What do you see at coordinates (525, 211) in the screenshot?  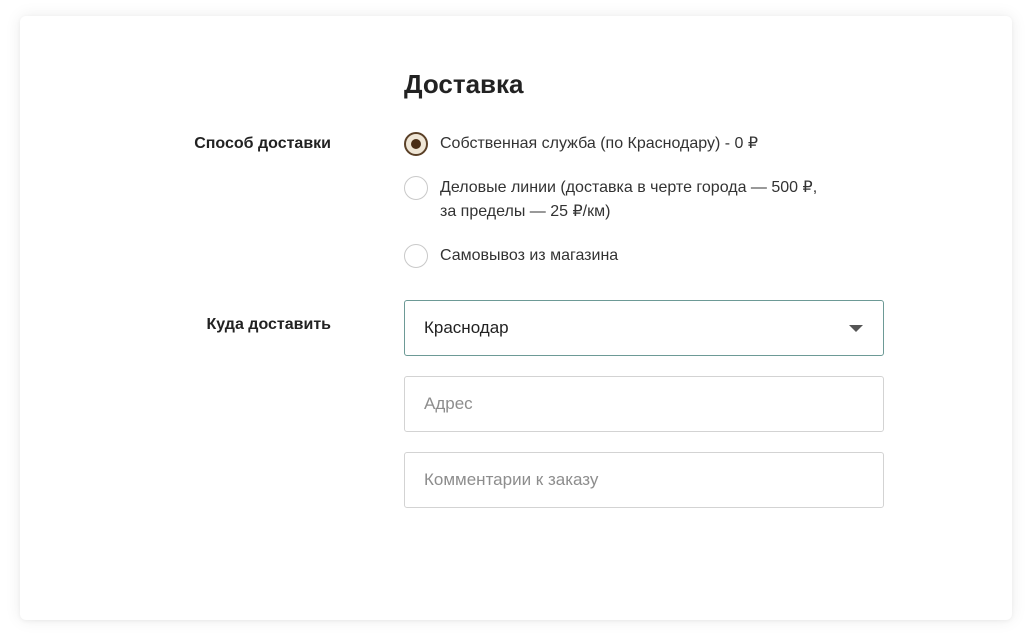 I see `radio-delovye-linii-text-line2: за пределы — 25 ₽/км)` at bounding box center [525, 211].